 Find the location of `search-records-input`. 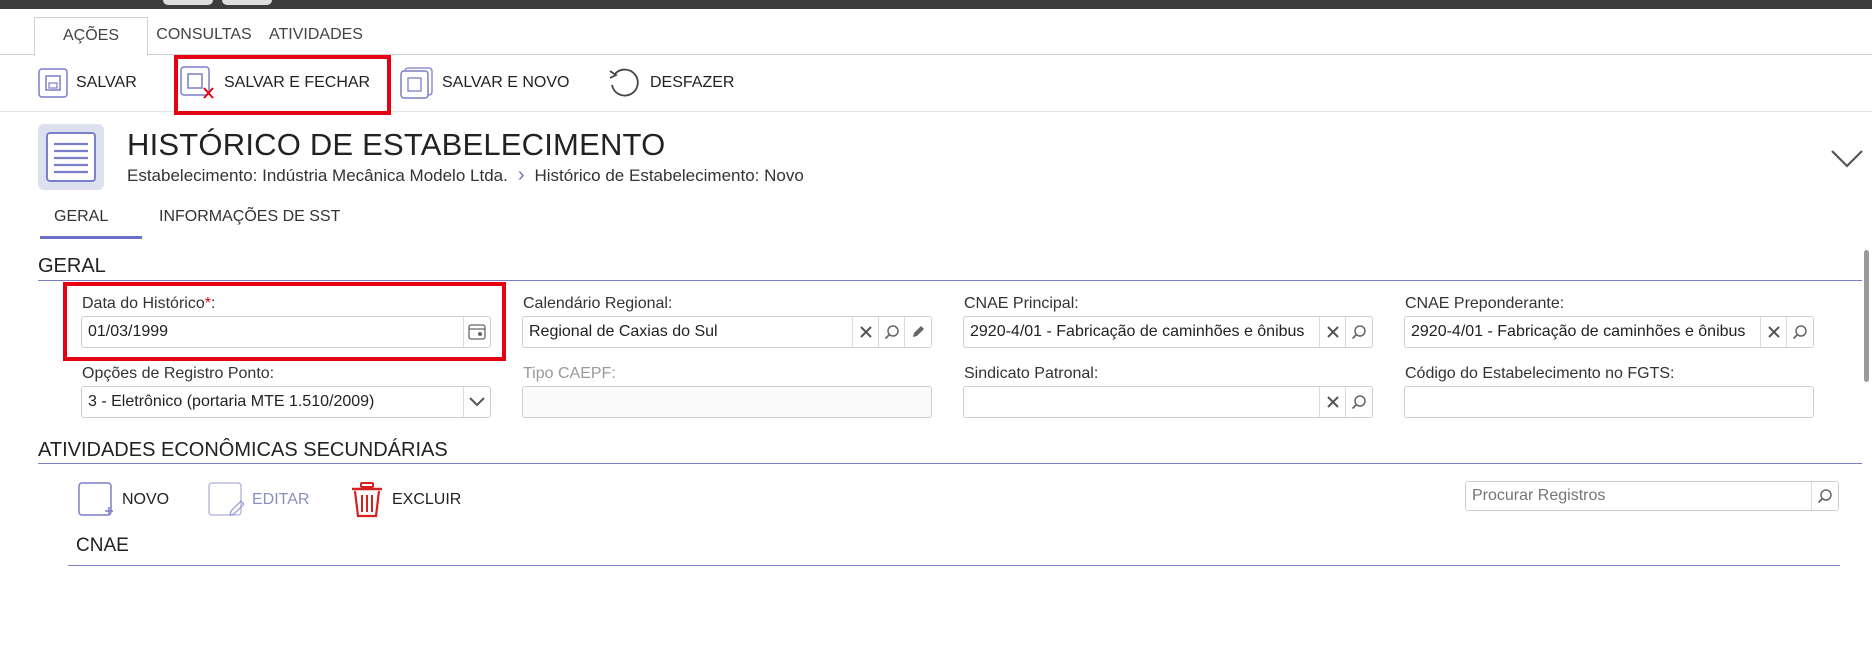

search-records-input is located at coordinates (1637, 496).